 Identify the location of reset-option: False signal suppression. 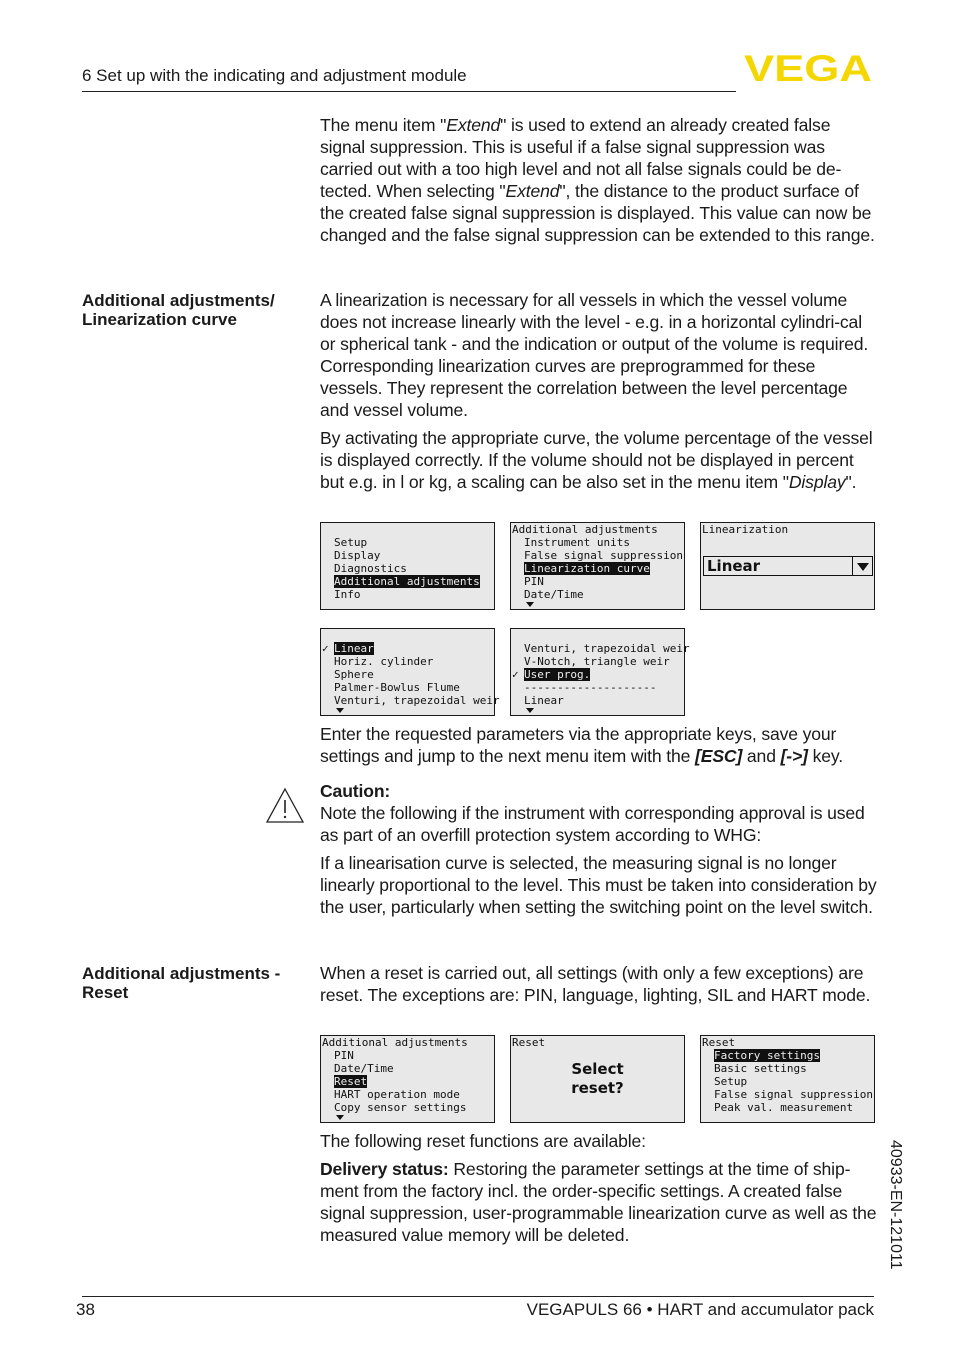
(793, 1094).